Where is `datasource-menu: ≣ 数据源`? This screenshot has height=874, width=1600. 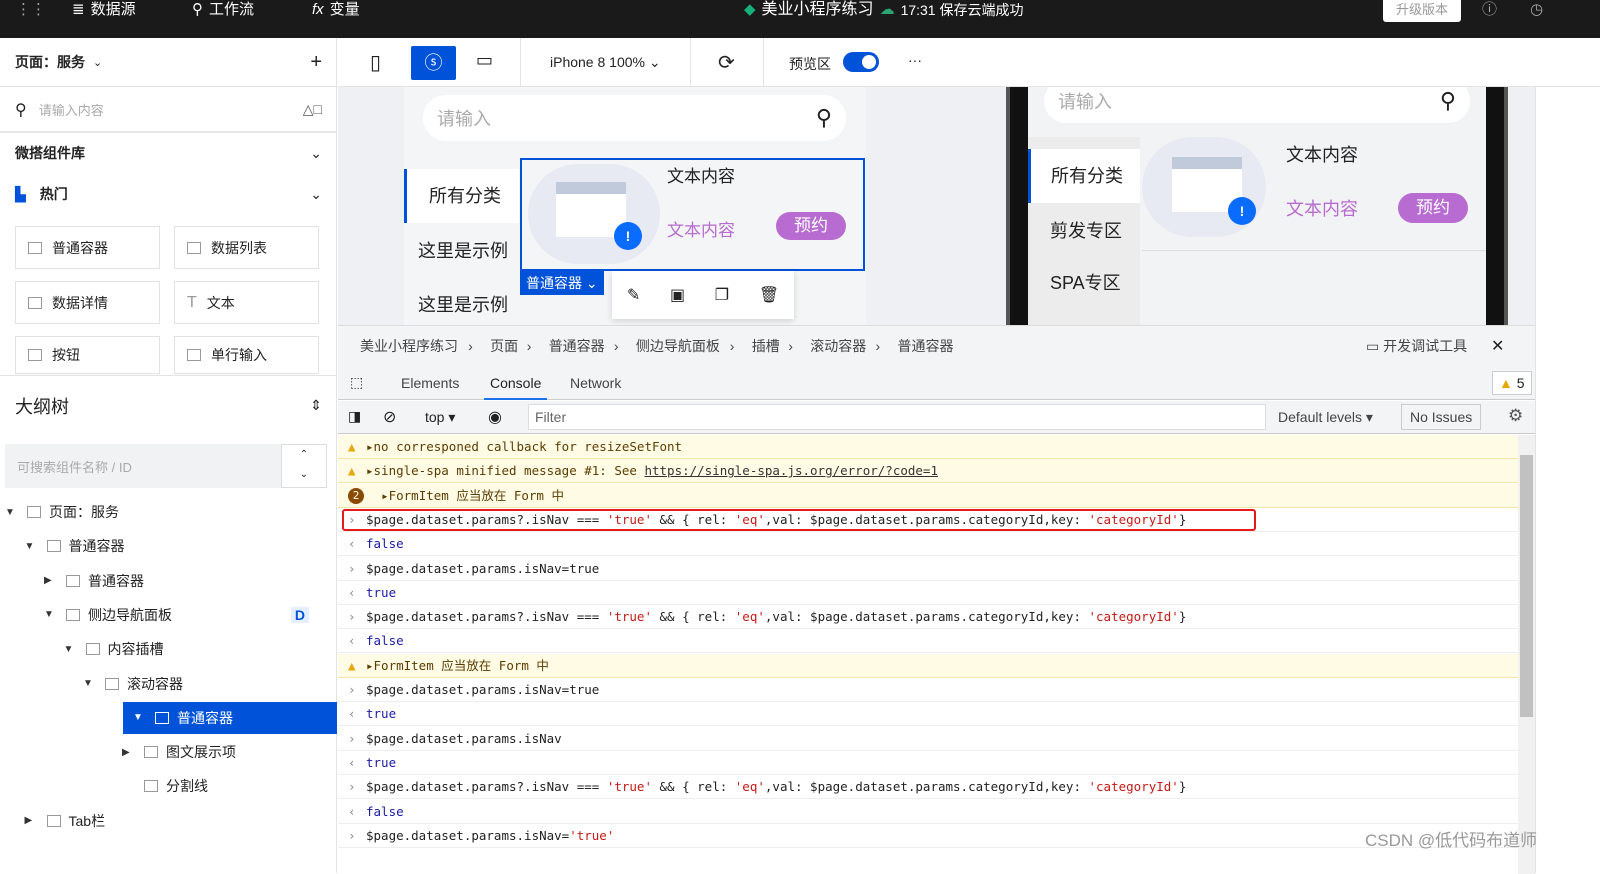
datasource-menu: ≣ 数据源 is located at coordinates (104, 10).